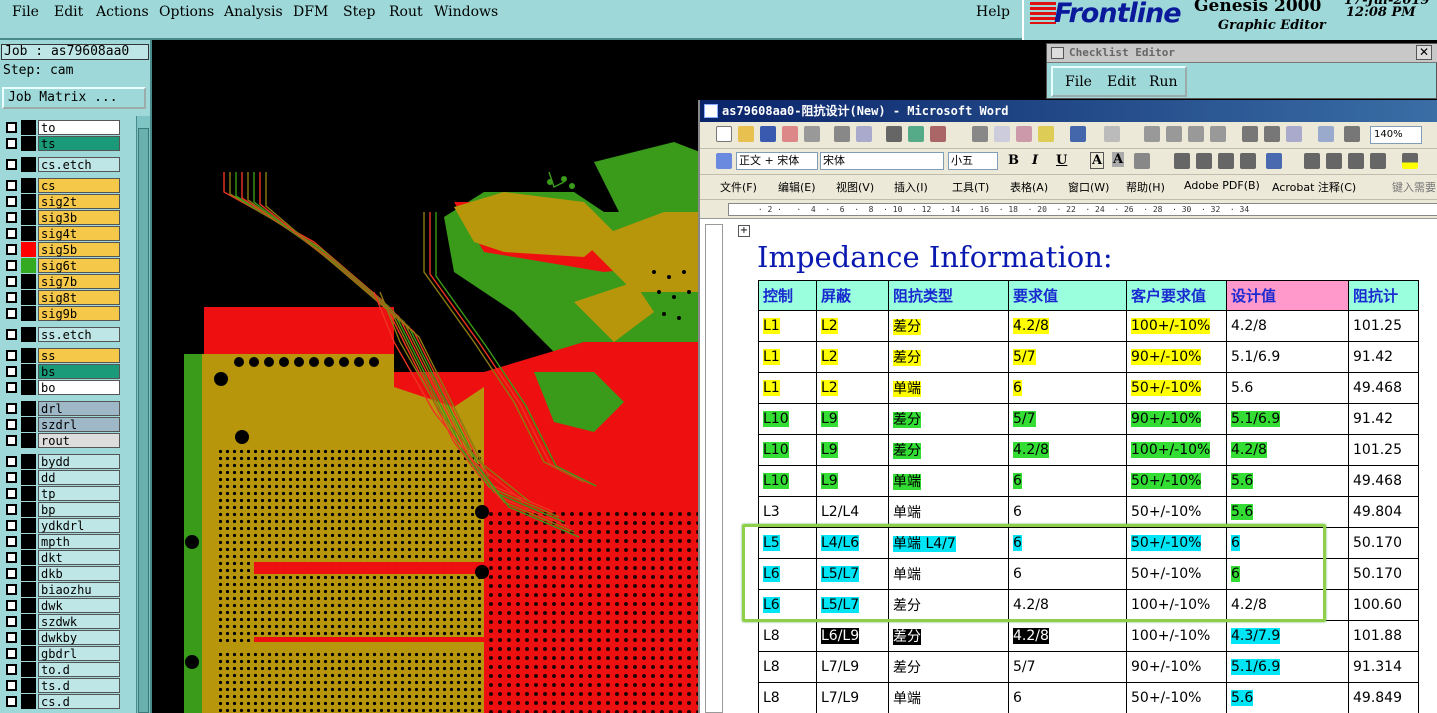 This screenshot has width=1437, height=713. Describe the element at coordinates (1250, 134) in the screenshot. I see `columns-icon` at that location.